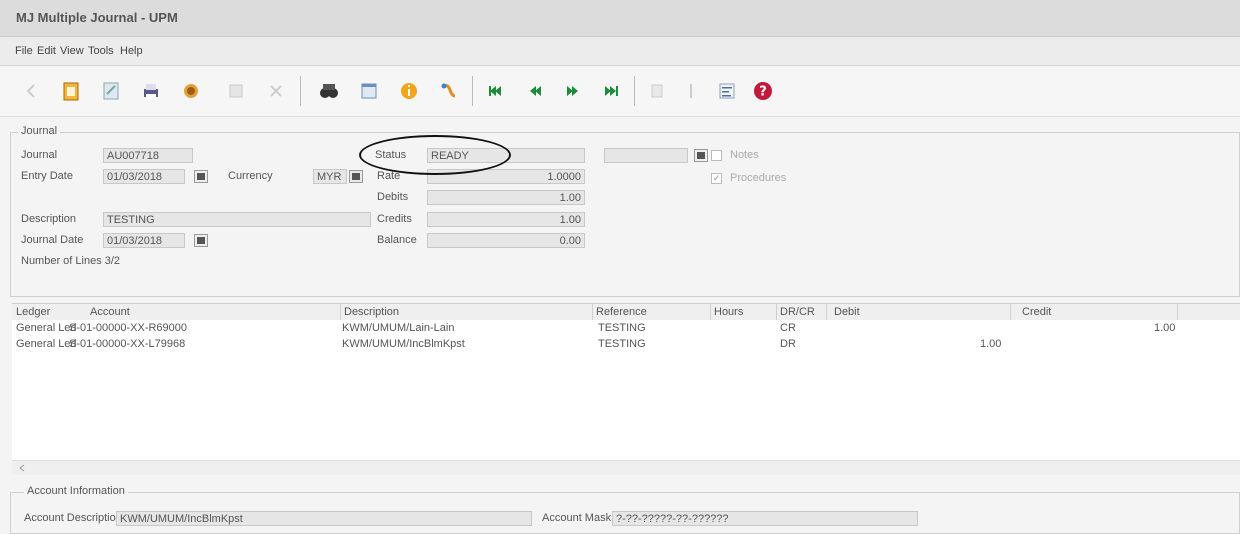 Image resolution: width=1240 pixels, height=534 pixels. I want to click on entry-date-calendar-icon, so click(201, 176).